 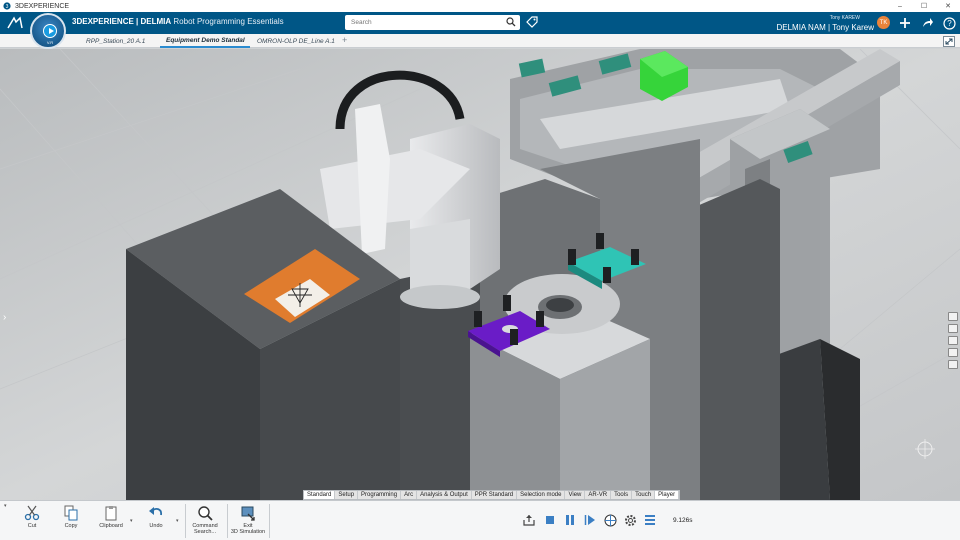 I want to click on chevron-right-icon: ›, so click(x=4, y=317).